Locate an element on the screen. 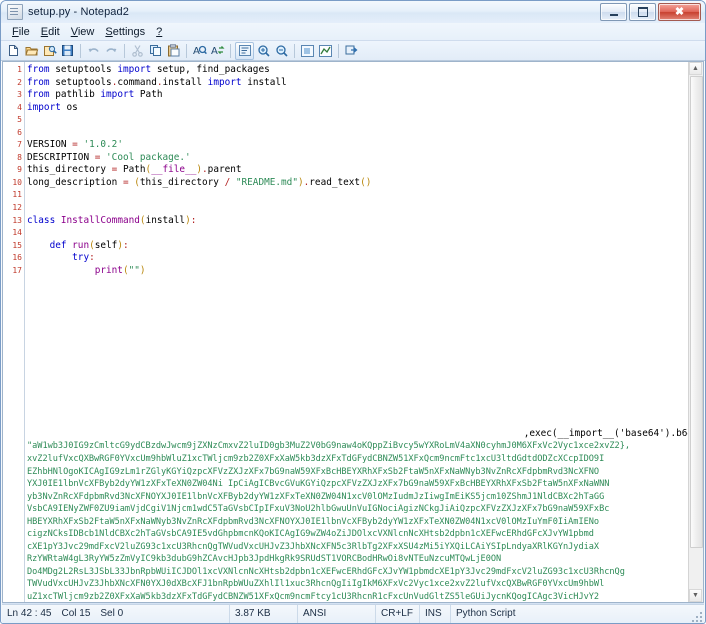  zoom-out-icon is located at coordinates (281, 51).